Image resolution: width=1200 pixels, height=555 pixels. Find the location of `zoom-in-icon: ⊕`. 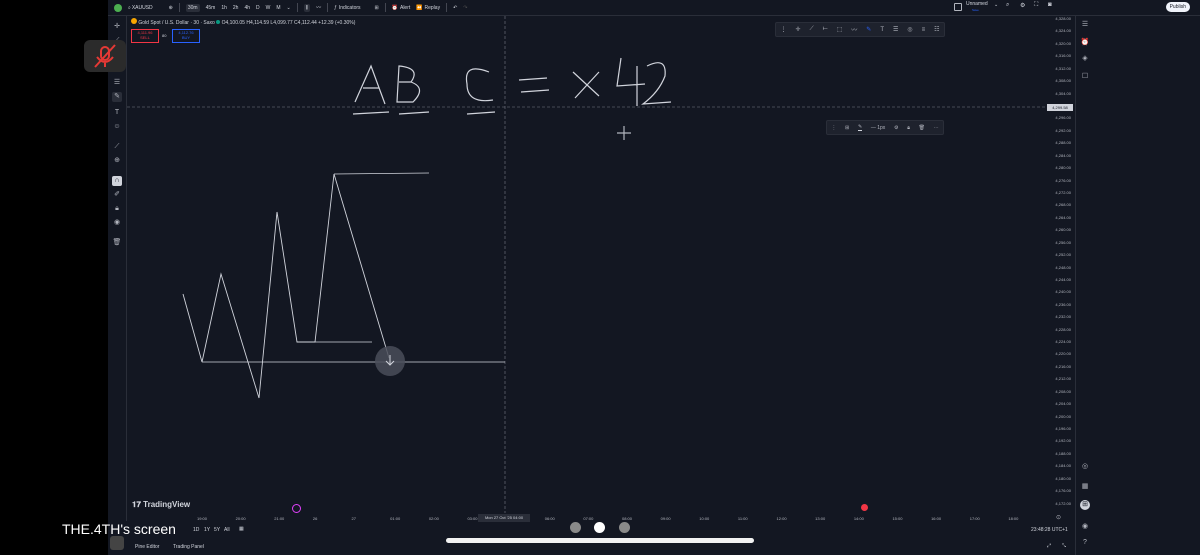

zoom-in-icon: ⊕ is located at coordinates (117, 161).